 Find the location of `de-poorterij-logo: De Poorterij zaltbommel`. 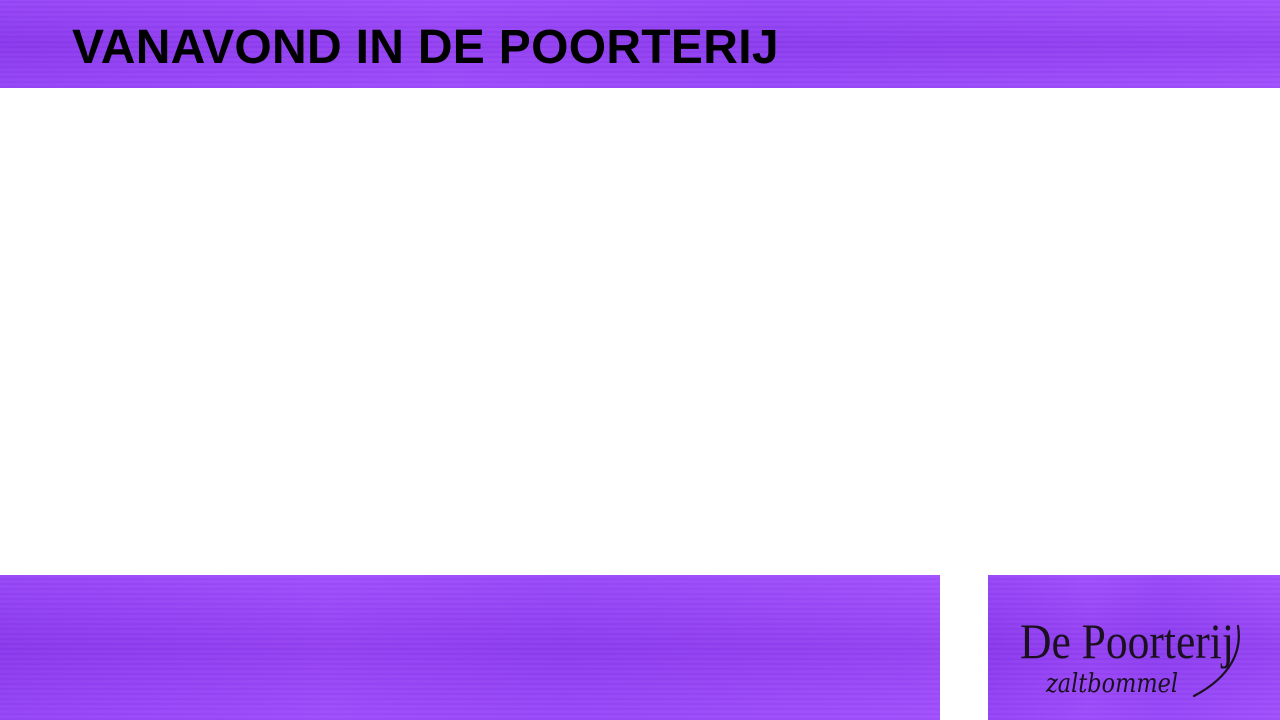

de-poorterij-logo: De Poorterij zaltbommel is located at coordinates (1136, 652).